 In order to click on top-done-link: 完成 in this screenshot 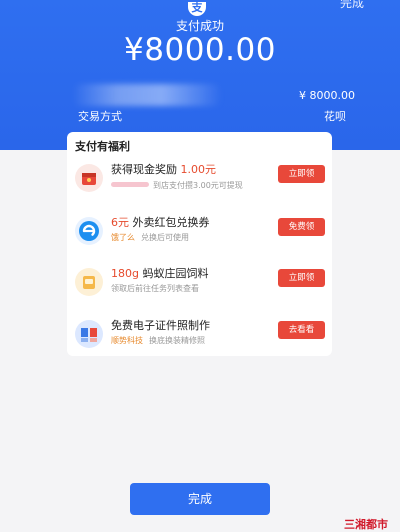, I will do `click(352, 5)`.